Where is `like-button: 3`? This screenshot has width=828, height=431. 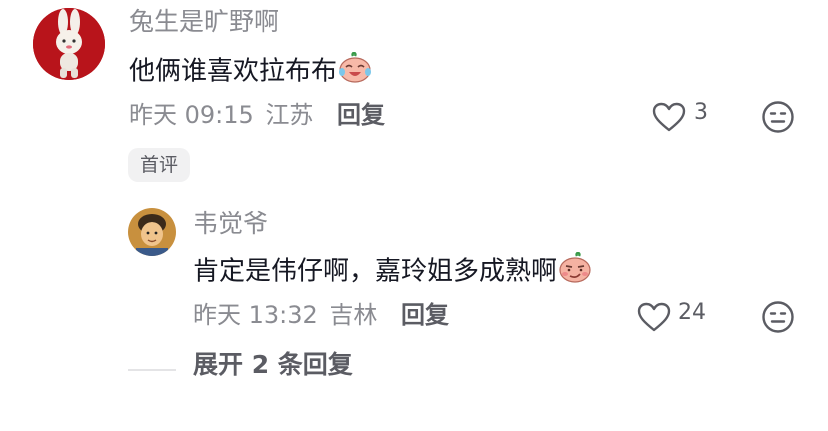
like-button: 3 is located at coordinates (681, 117).